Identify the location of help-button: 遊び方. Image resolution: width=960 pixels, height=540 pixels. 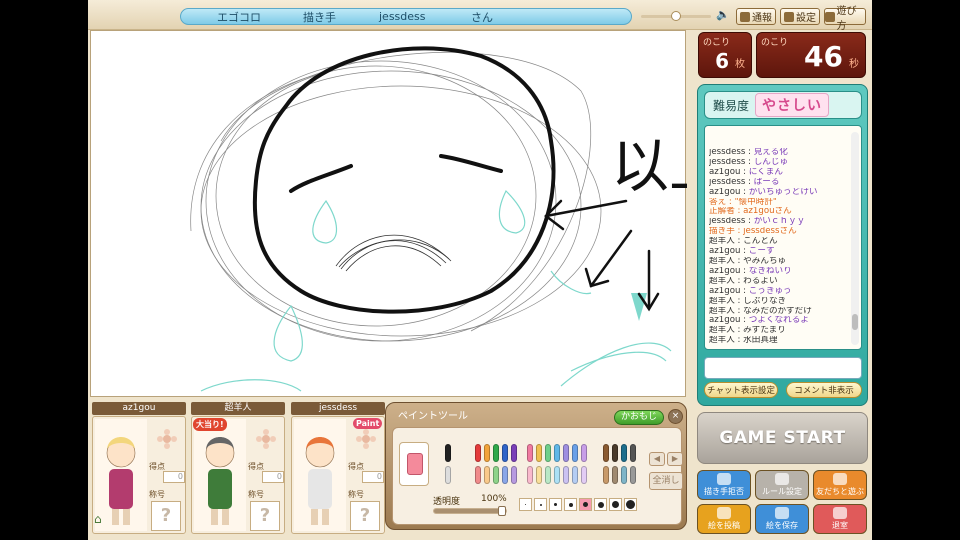
(845, 19).